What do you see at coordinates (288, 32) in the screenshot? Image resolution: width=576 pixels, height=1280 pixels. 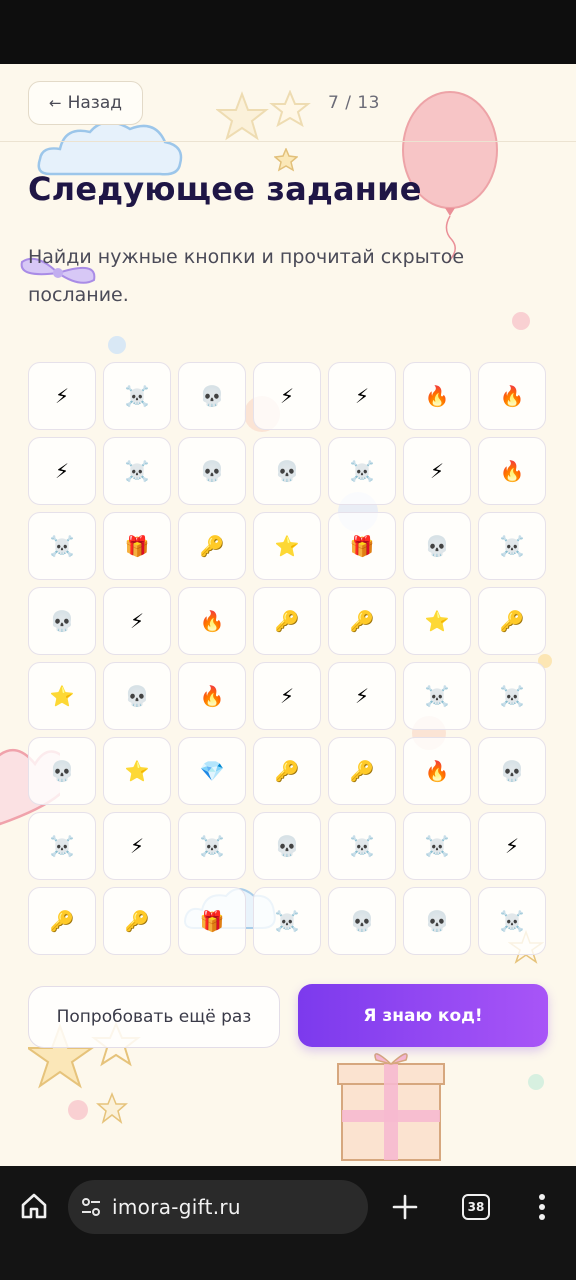 I see `status-bar` at bounding box center [288, 32].